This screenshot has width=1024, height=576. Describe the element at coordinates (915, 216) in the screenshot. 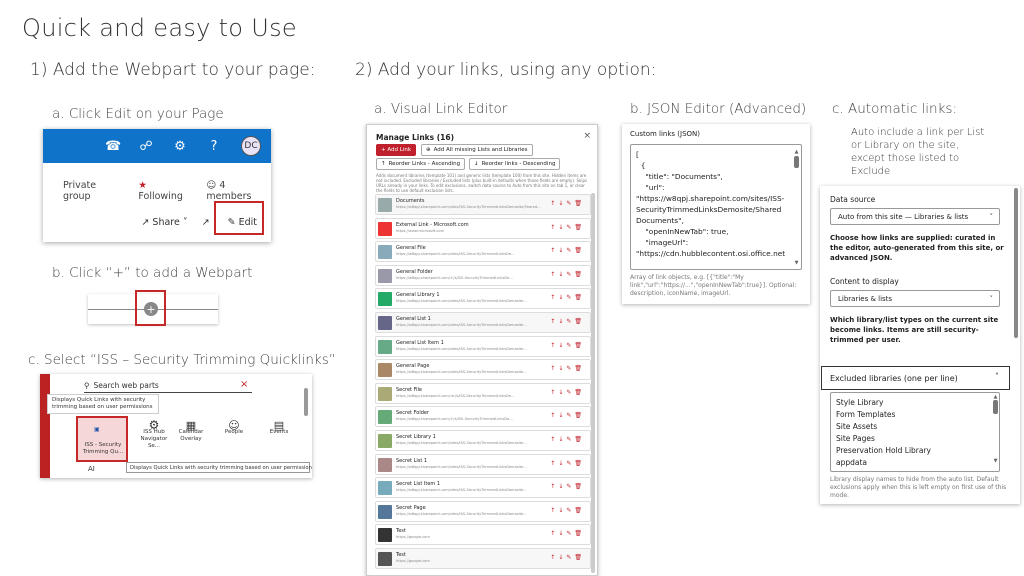

I see `data-source-dropdown: Auto from this site — Libraries & lists ˅` at that location.